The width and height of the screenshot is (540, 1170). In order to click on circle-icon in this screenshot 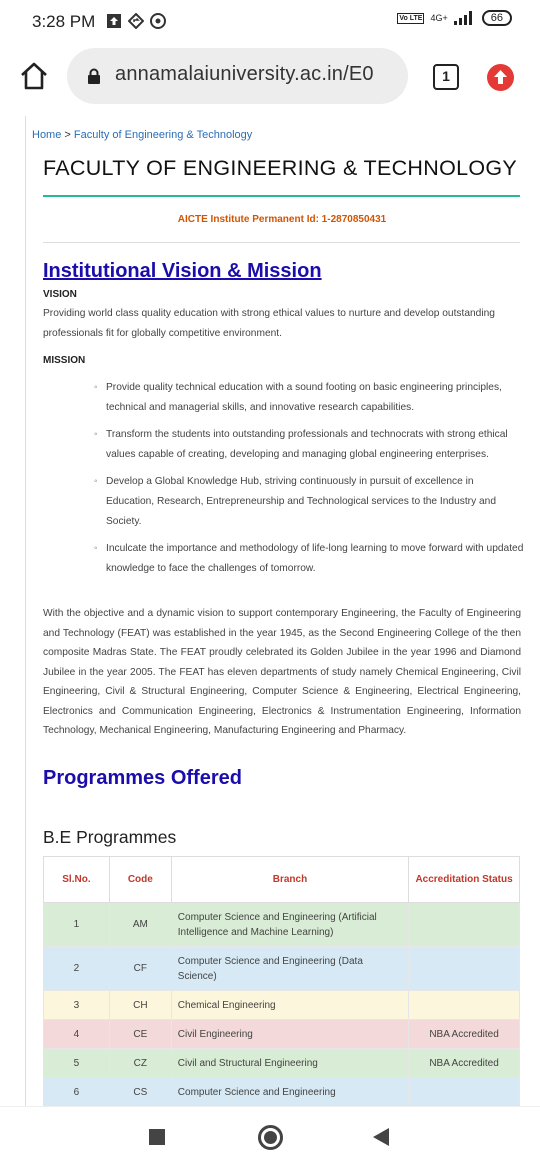, I will do `click(270, 1137)`.